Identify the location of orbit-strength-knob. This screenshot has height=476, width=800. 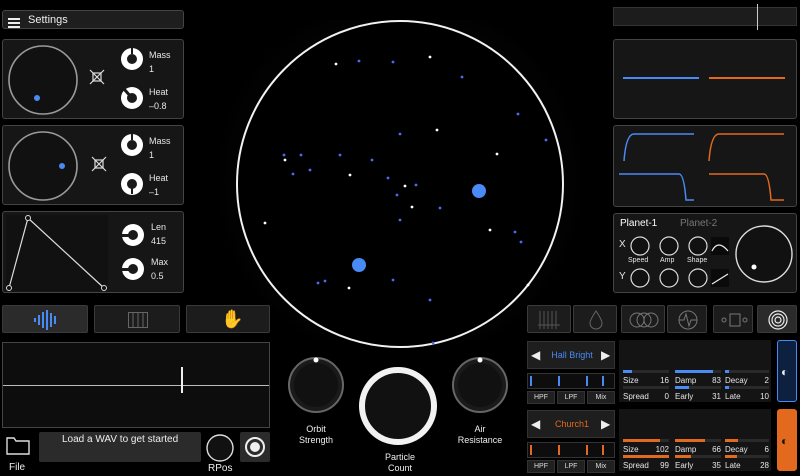
(316, 385).